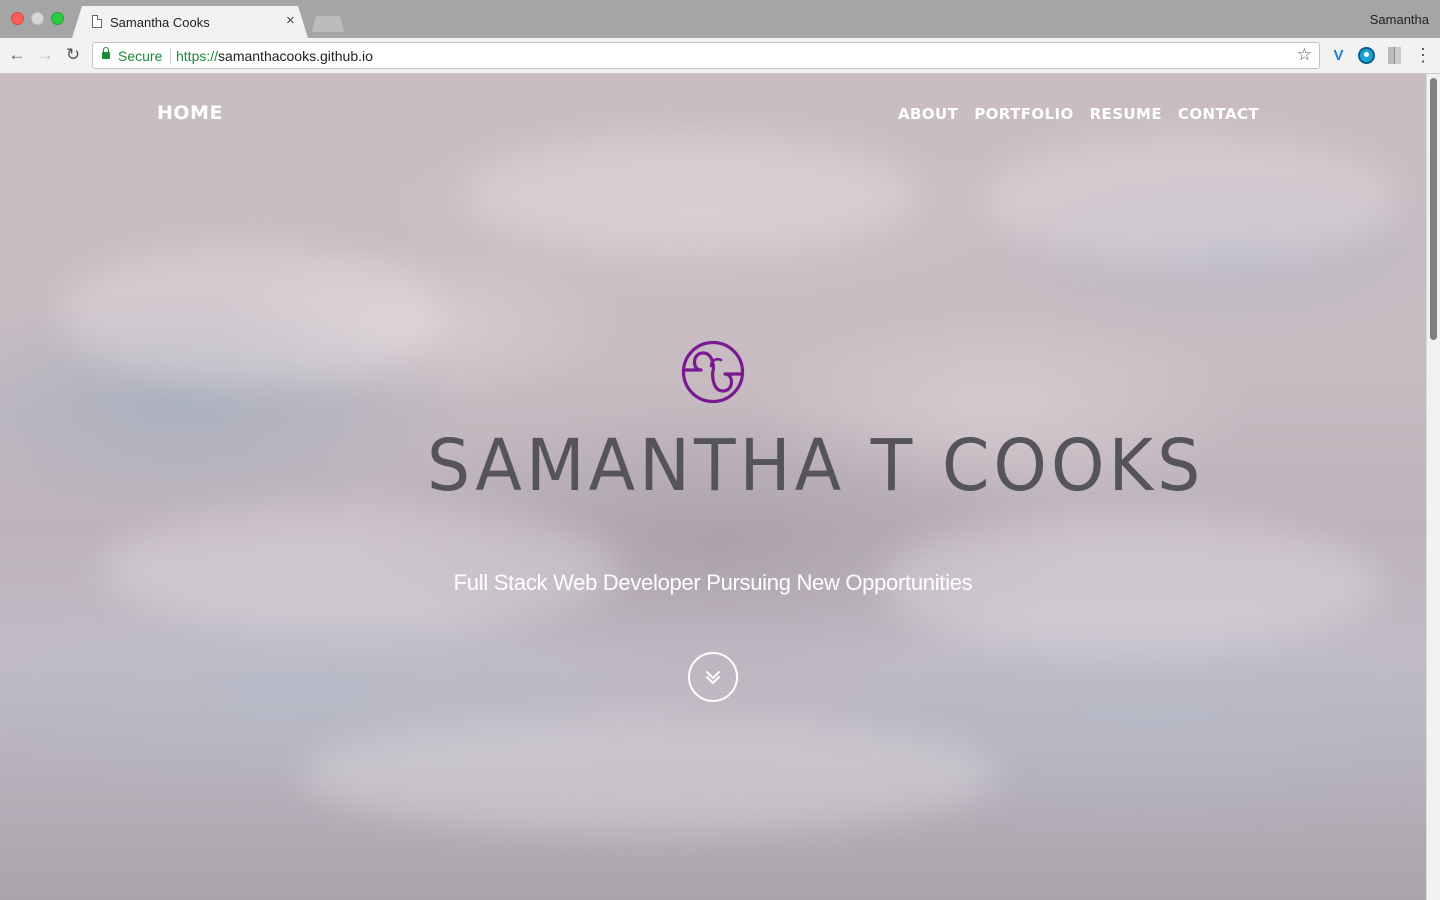 The image size is (1440, 900). Describe the element at coordinates (160, 22) in the screenshot. I see `tab-title: Samantha Cooks` at that location.